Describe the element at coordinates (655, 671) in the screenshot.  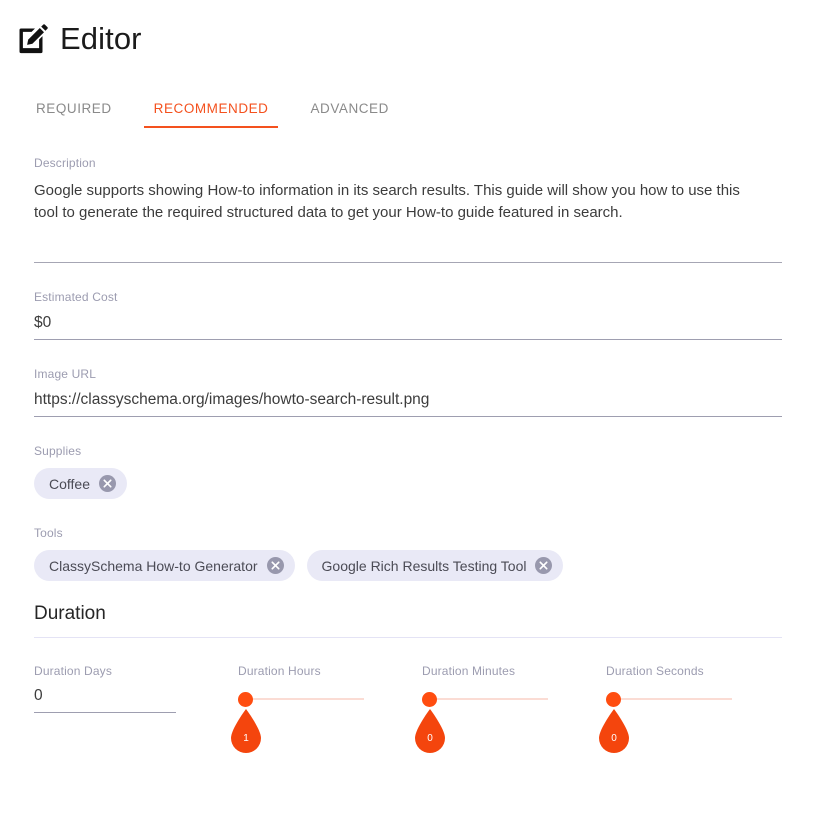
I see `duration-seconds-label: Duration Seconds` at that location.